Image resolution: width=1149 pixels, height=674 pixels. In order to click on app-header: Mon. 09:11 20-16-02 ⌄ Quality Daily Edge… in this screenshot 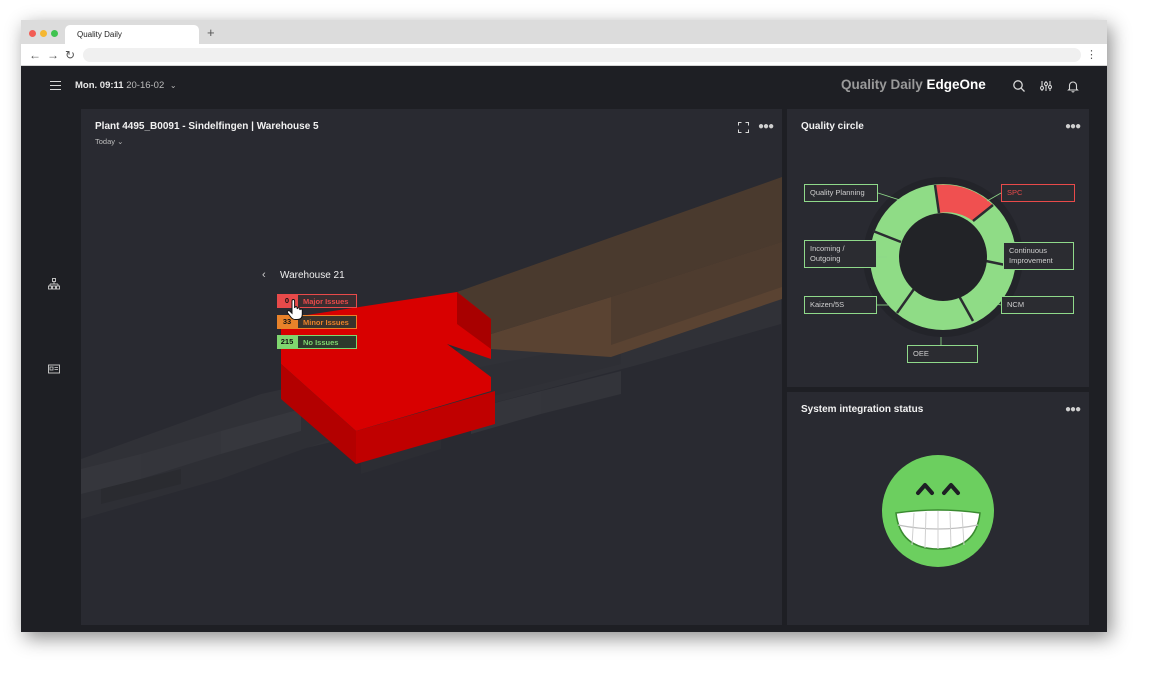, I will do `click(564, 87)`.